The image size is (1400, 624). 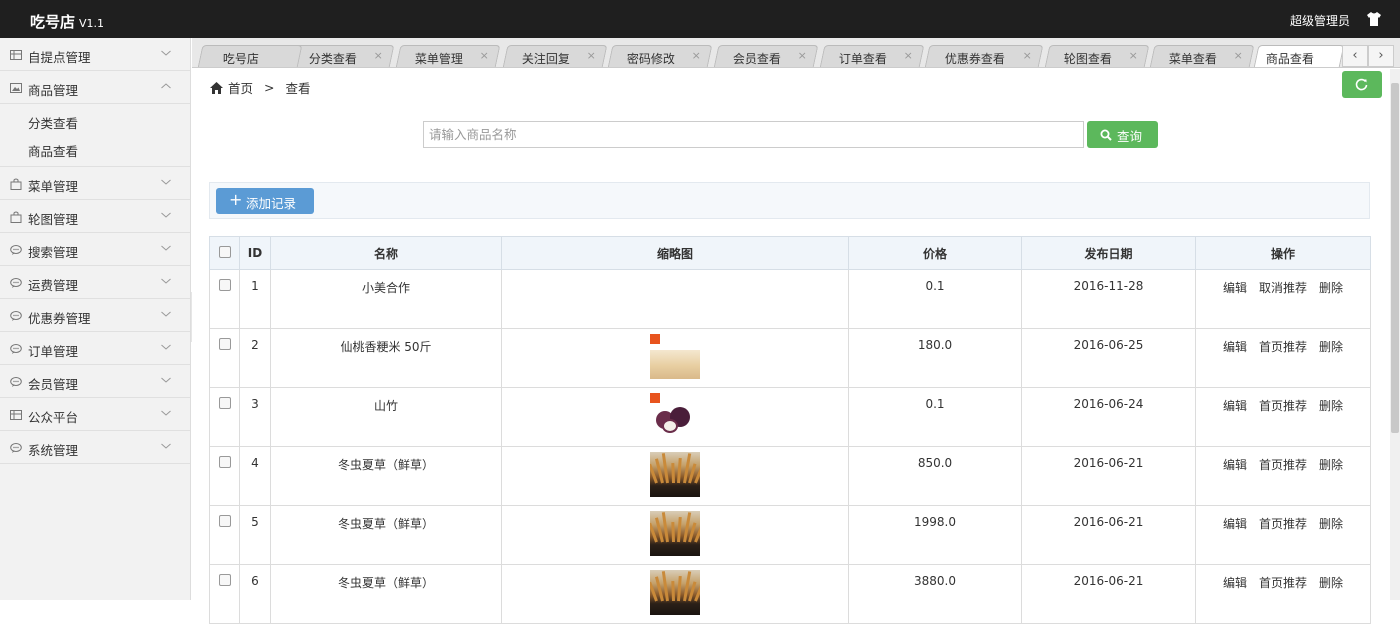 I want to click on row-select-cell, so click(x=224, y=535).